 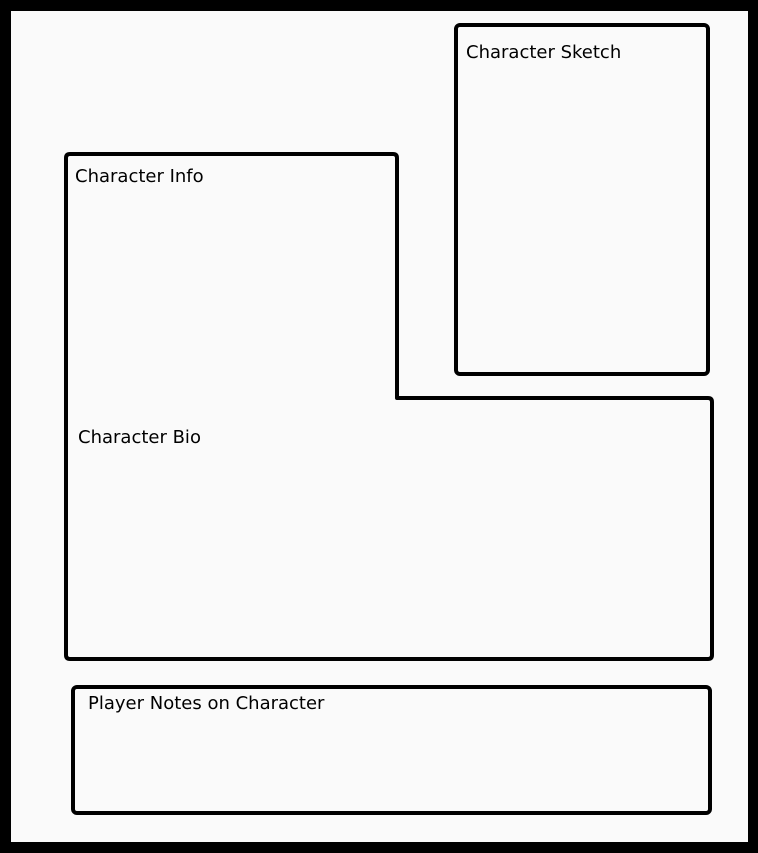 What do you see at coordinates (543, 52) in the screenshot?
I see `character-sketch-label: Character Sketch` at bounding box center [543, 52].